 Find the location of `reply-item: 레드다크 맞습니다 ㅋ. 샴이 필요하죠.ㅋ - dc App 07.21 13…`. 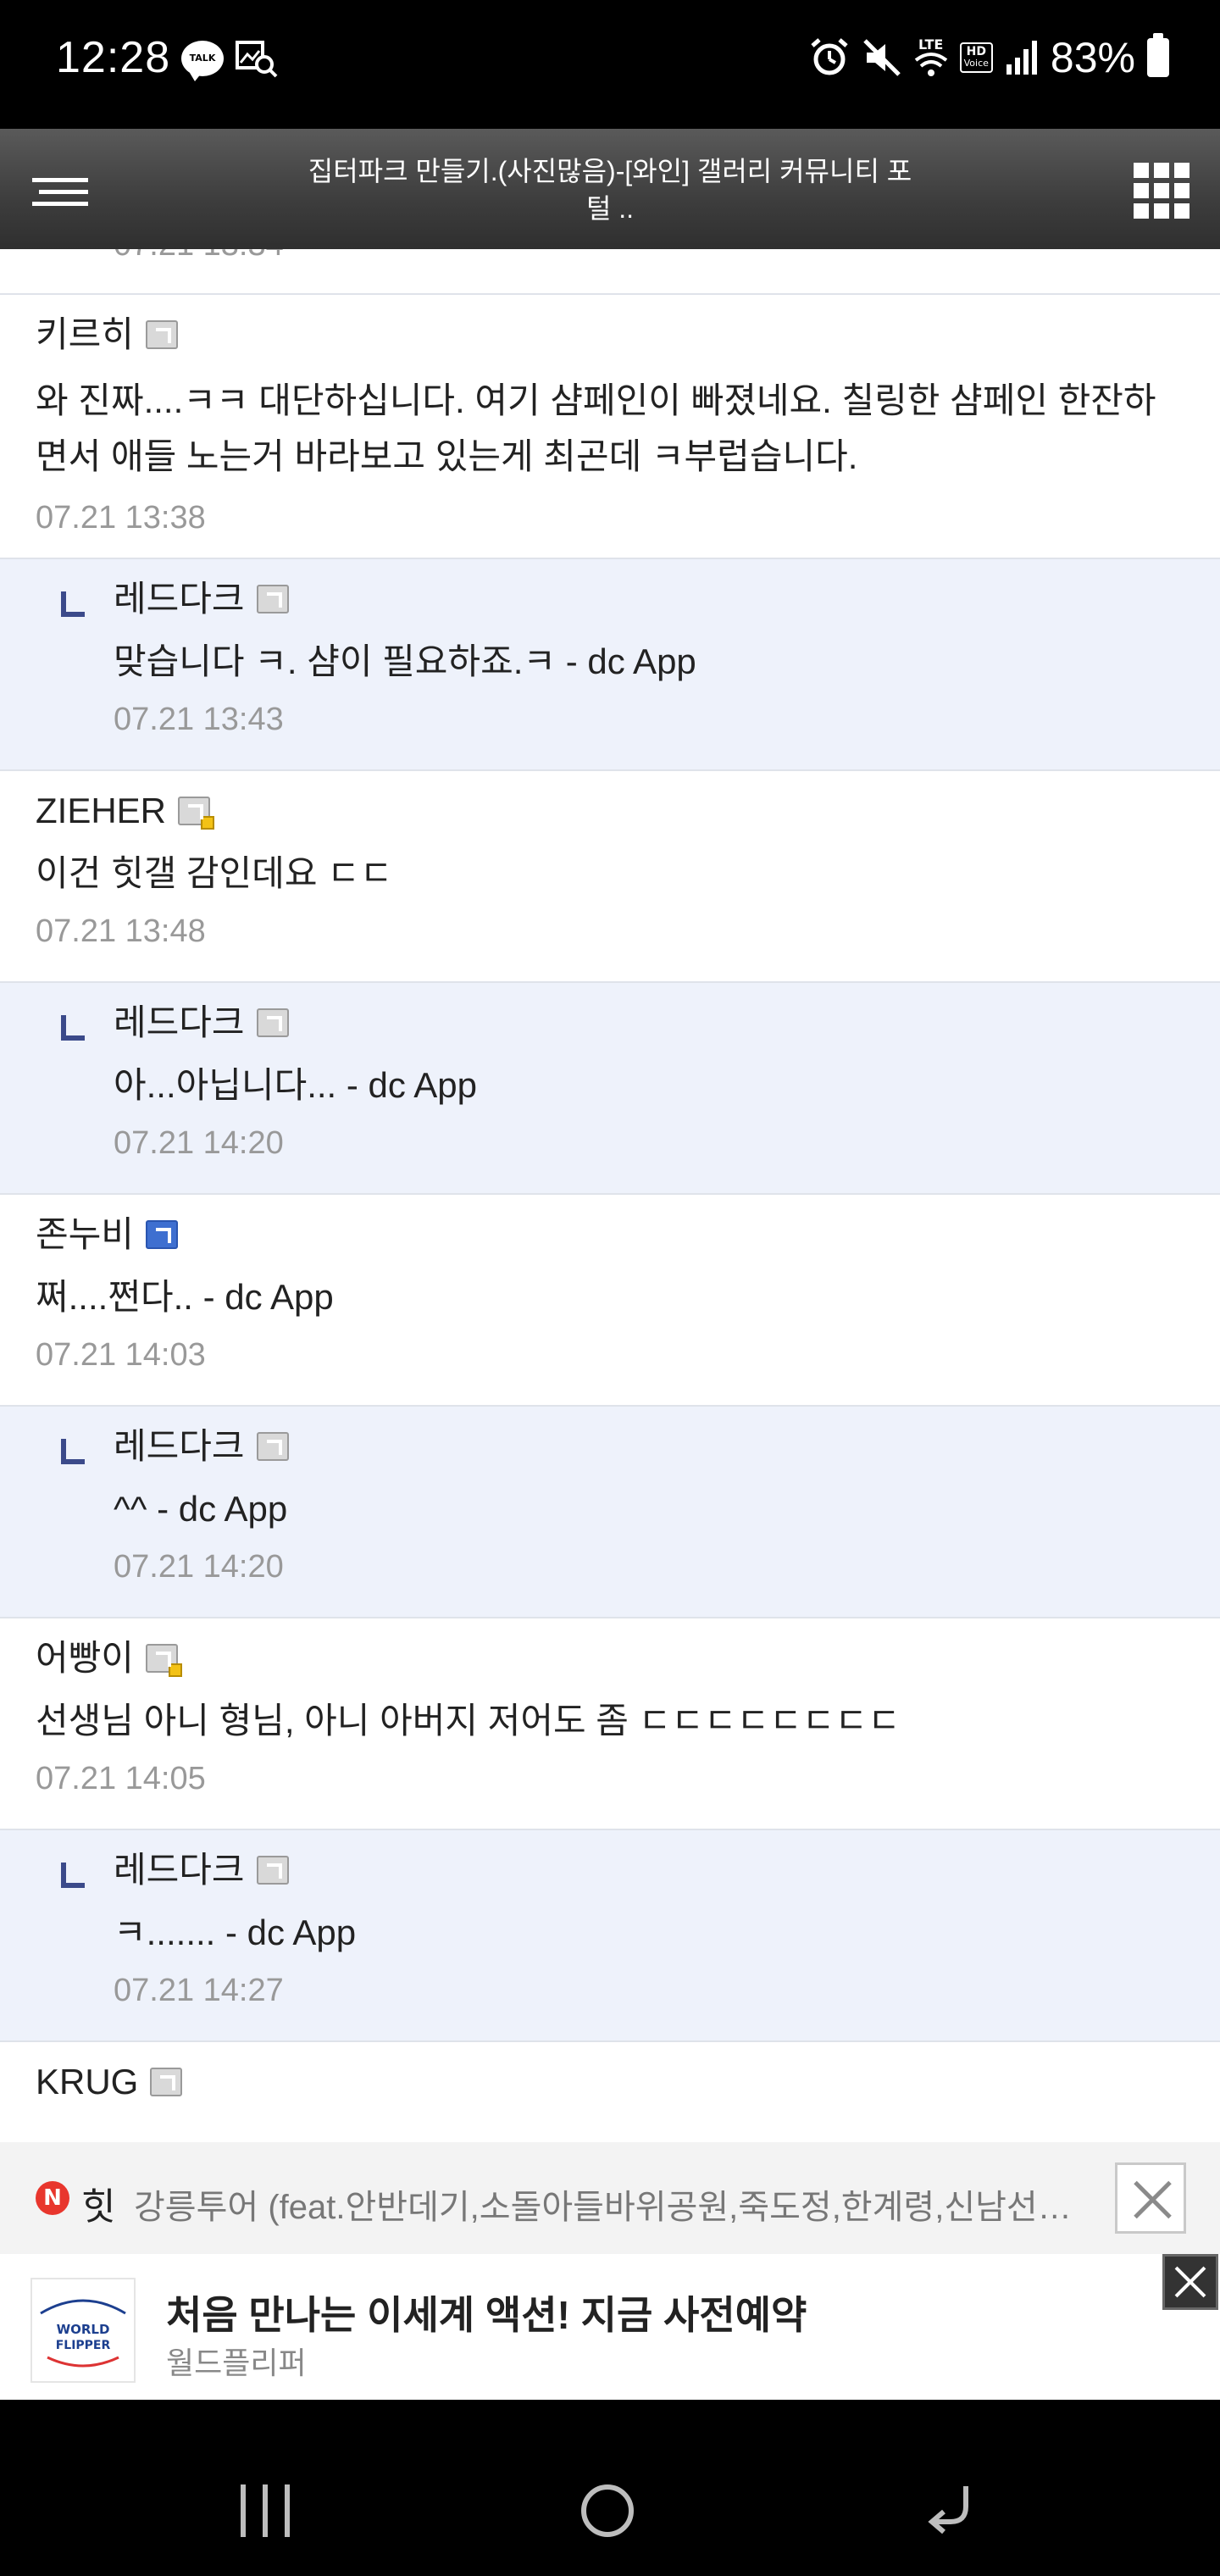

reply-item: 레드다크 맞습니다 ㅋ. 샴이 필요하죠.ㅋ - dc App 07.21 13… is located at coordinates (610, 665).